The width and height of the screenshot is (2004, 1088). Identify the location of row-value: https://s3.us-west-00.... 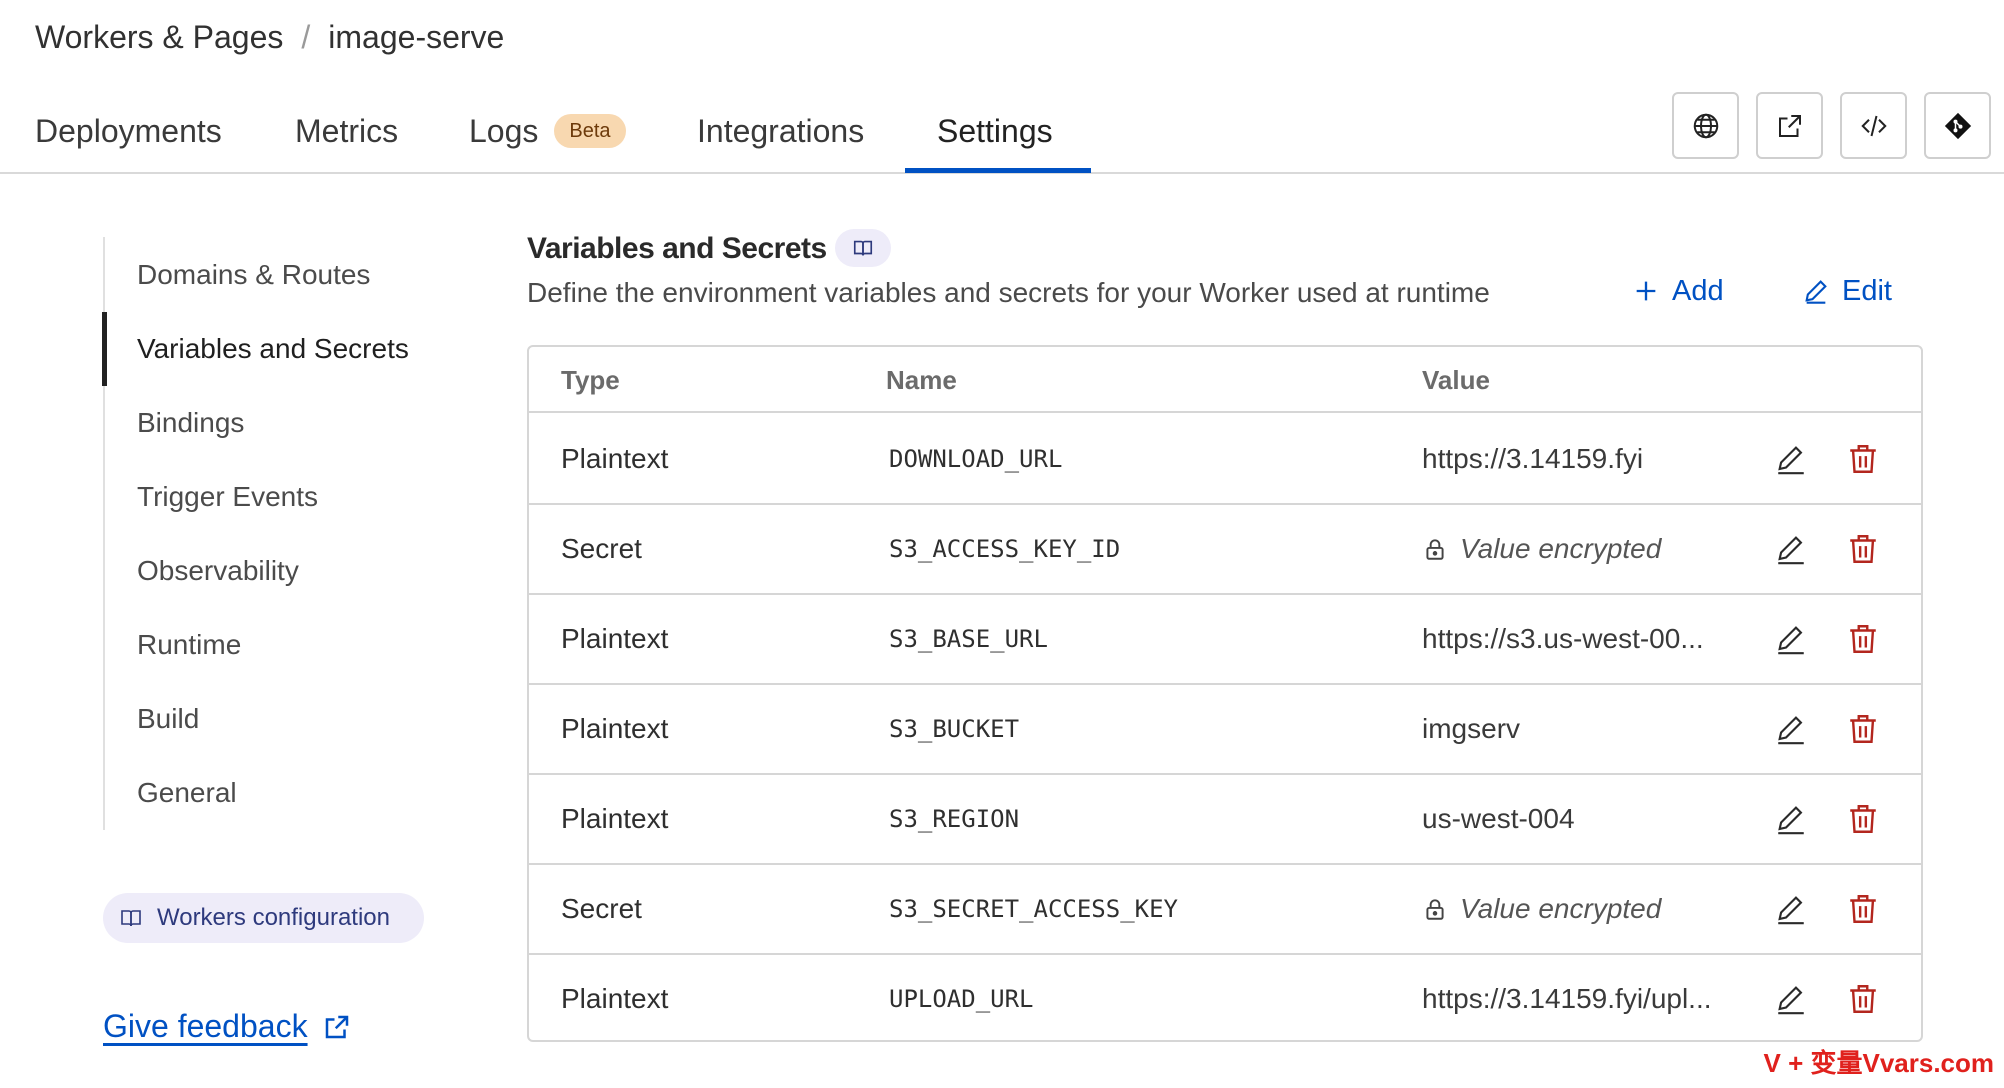
(1577, 639).